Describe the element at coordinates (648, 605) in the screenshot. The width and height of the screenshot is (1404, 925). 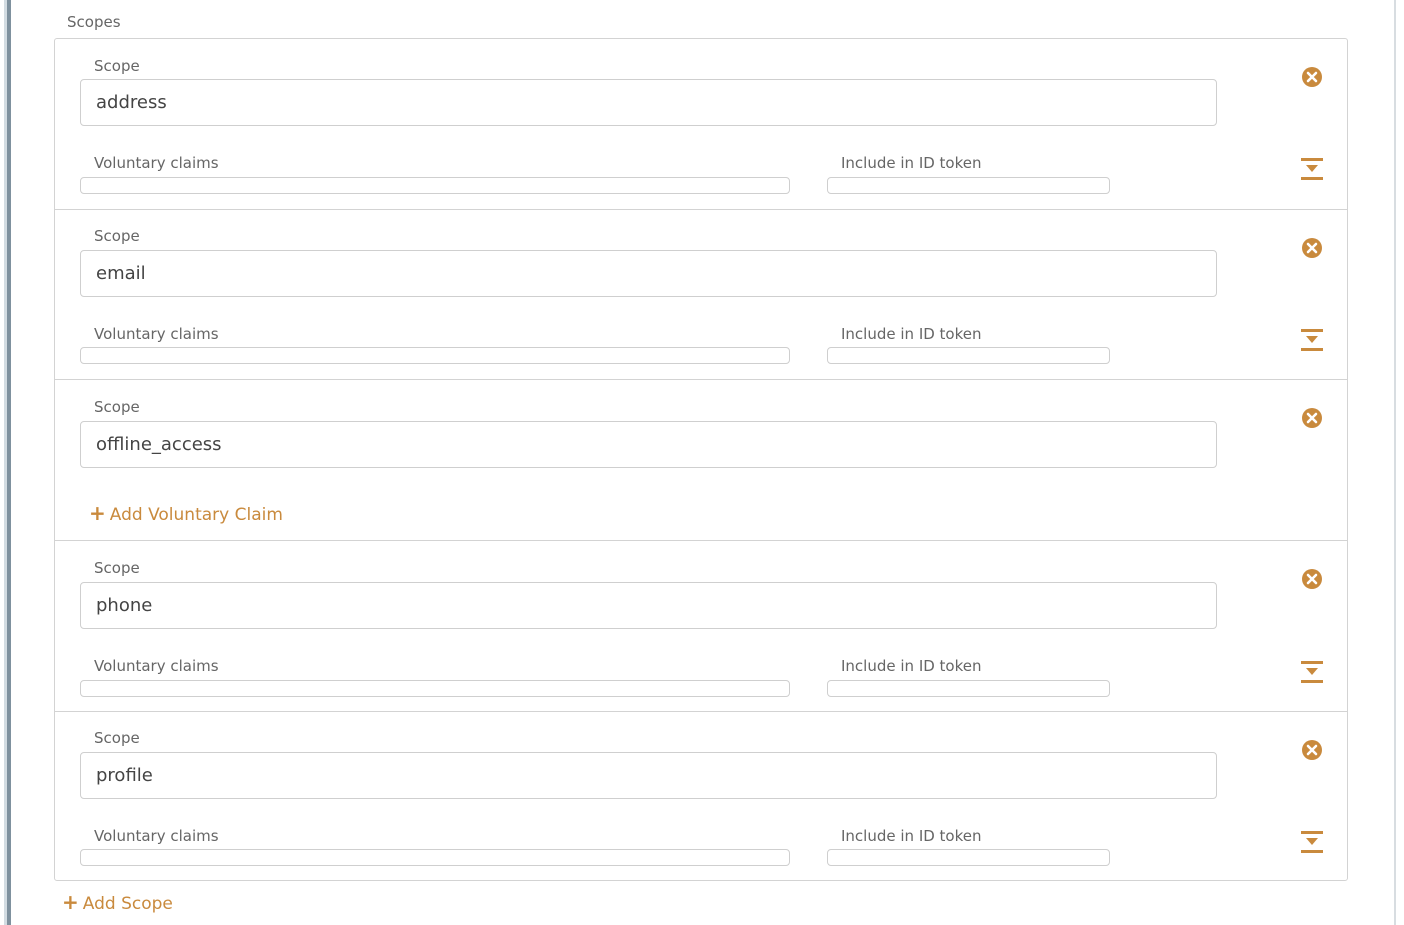
I see `scope-input: phone` at that location.